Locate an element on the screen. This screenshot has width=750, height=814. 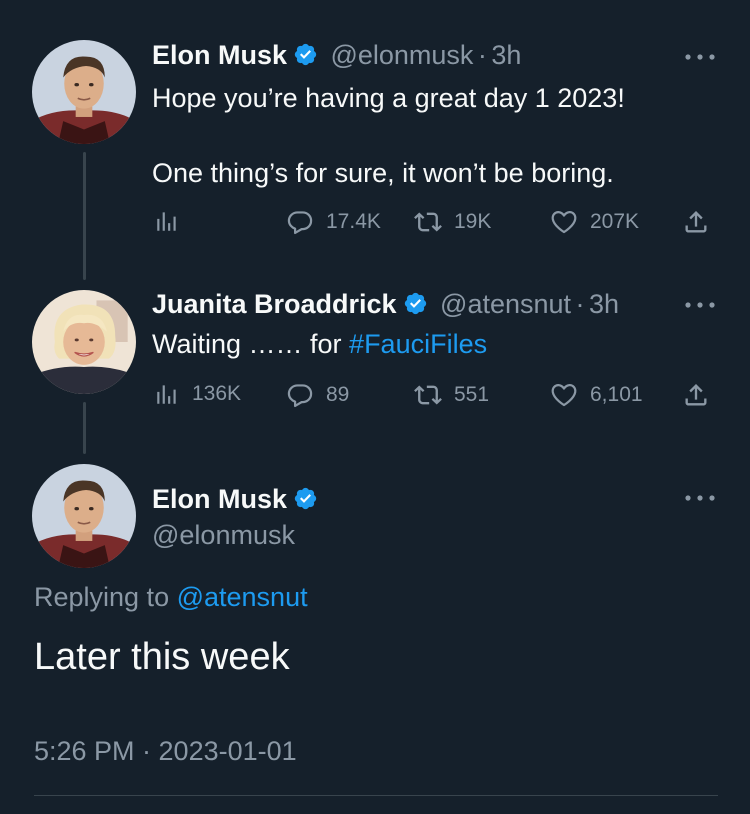
replying-to: Replying to @atensnut is located at coordinates (171, 597).